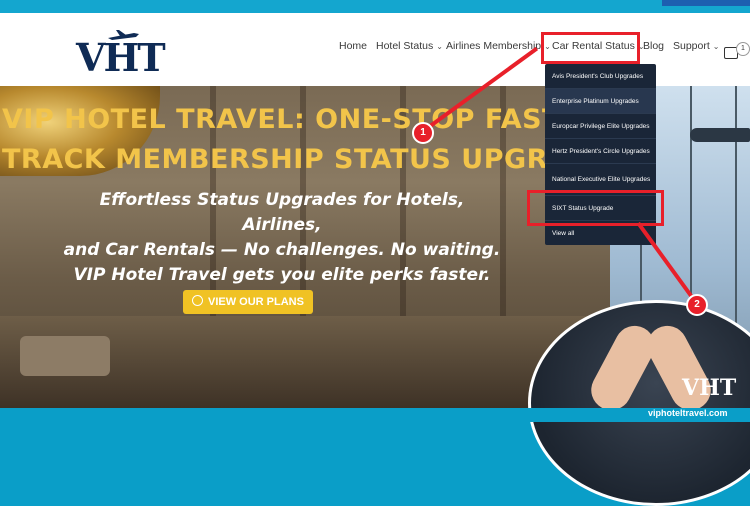  Describe the element at coordinates (65, 356) in the screenshot. I see `lobby-sofa` at that location.